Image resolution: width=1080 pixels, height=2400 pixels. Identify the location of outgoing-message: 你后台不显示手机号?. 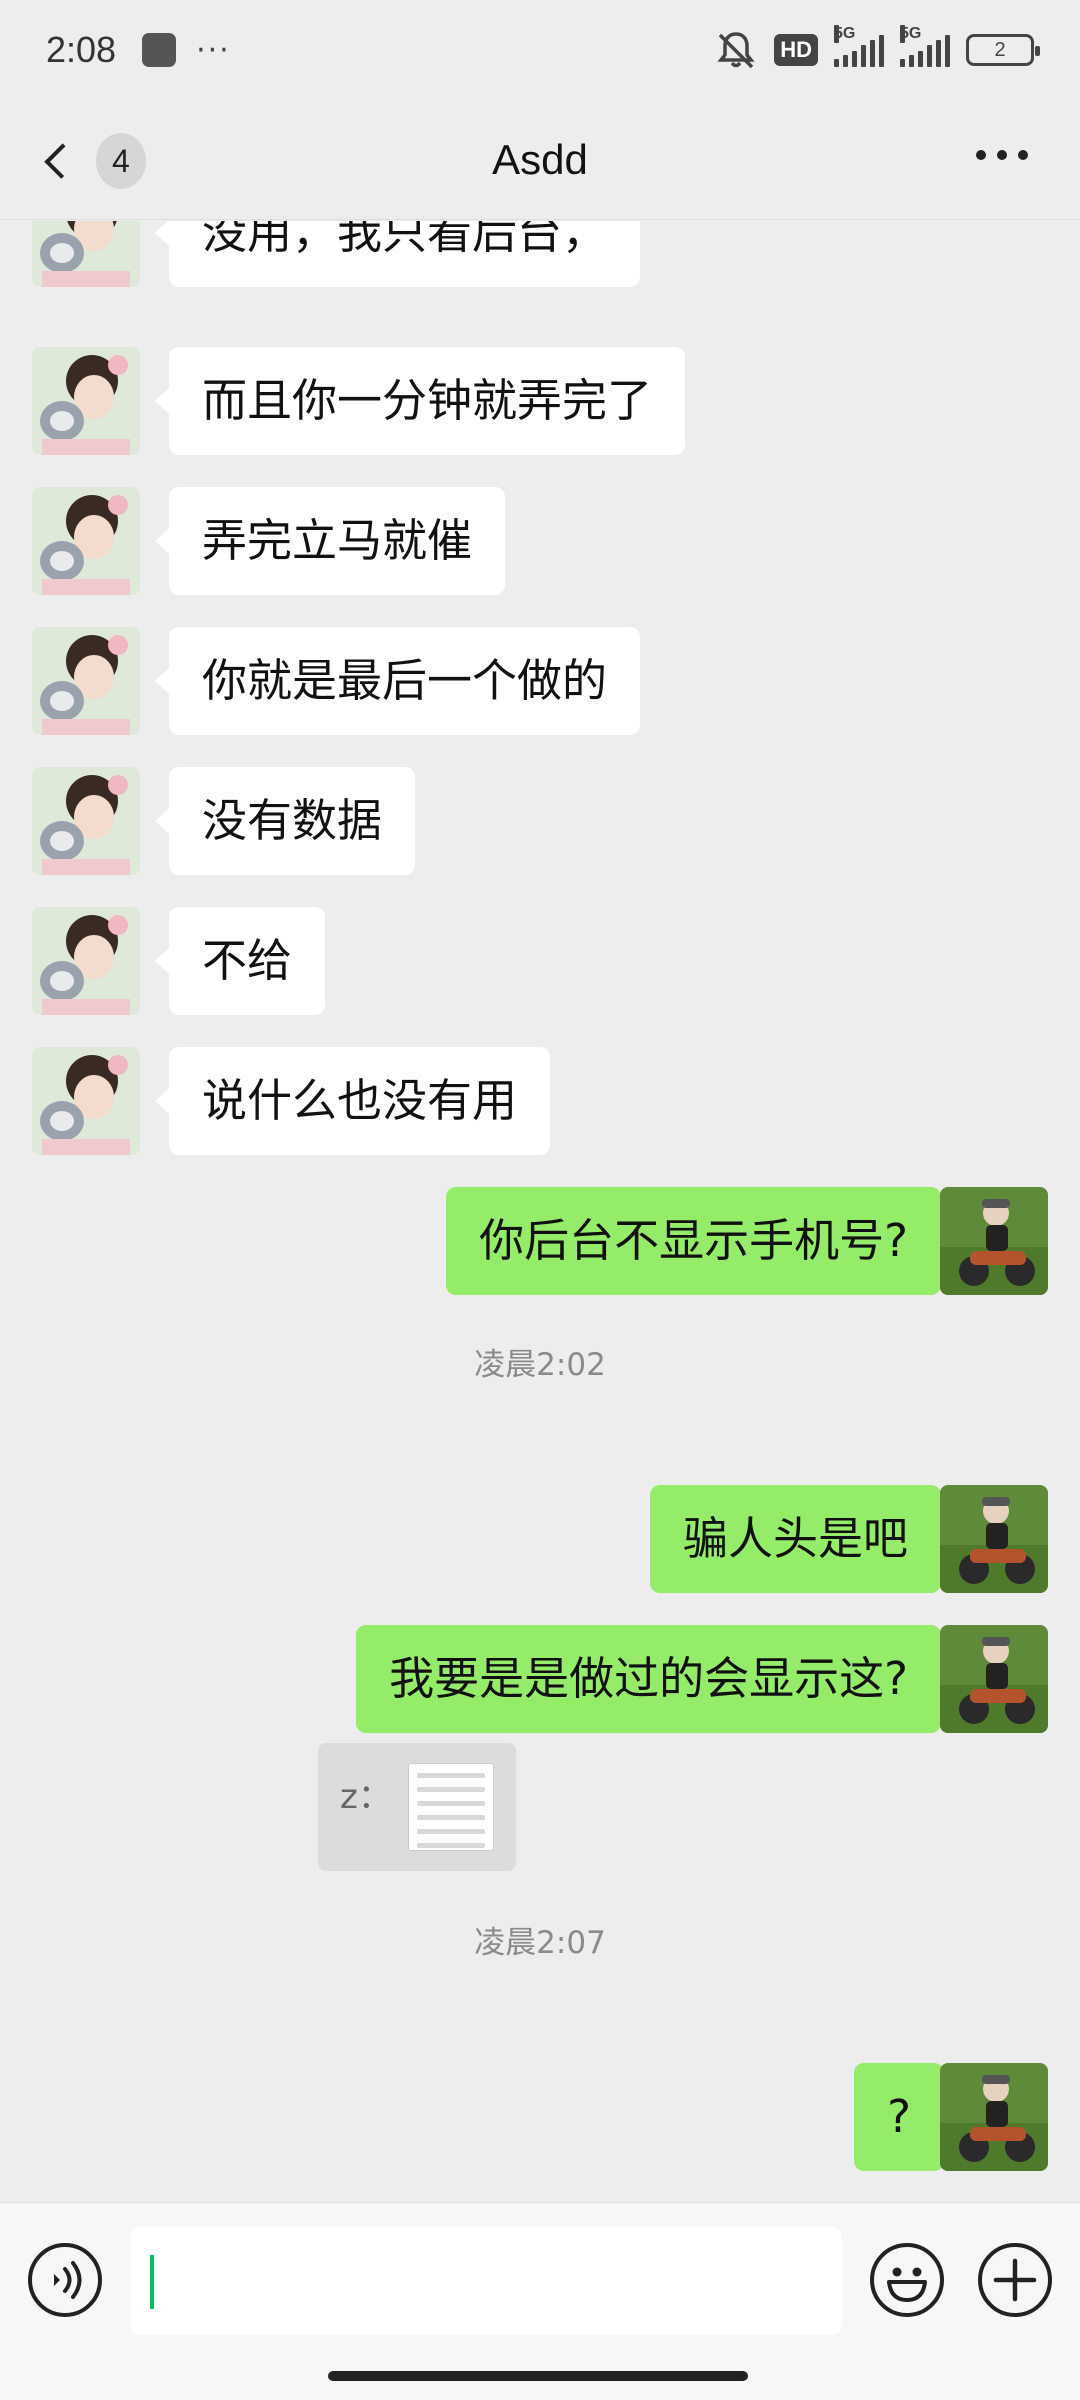
(700, 1241).